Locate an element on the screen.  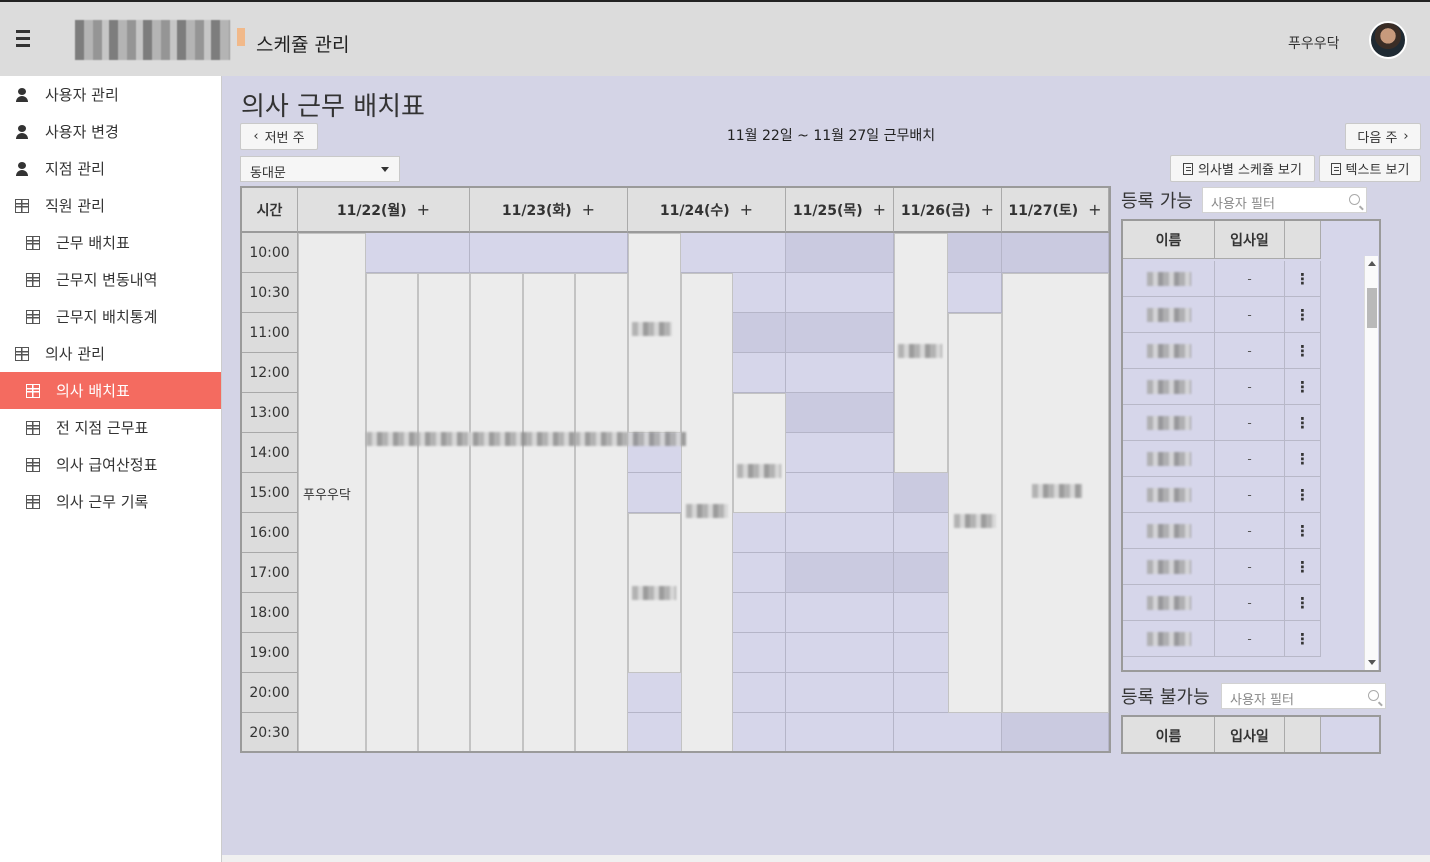
sidebar-item-1: 사용자 변경 is located at coordinates (110, 131).